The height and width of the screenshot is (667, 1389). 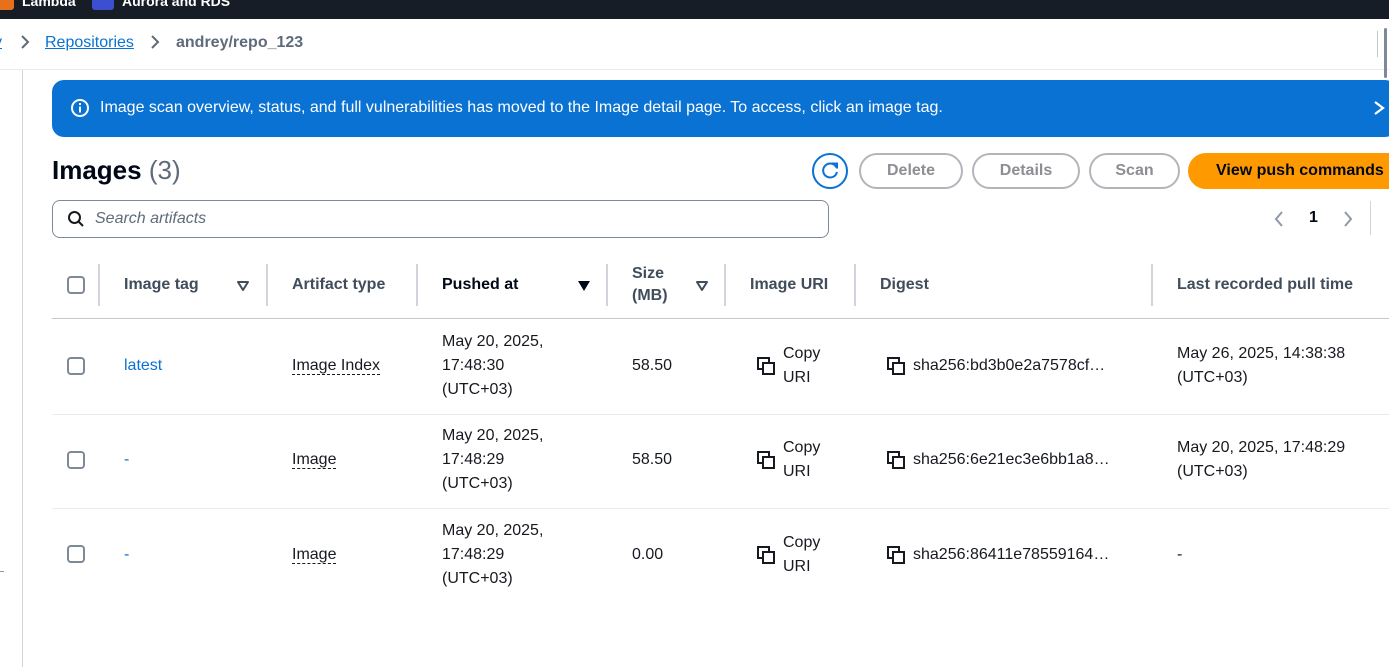 What do you see at coordinates (103, 5) in the screenshot?
I see `aurora-rds-icon` at bounding box center [103, 5].